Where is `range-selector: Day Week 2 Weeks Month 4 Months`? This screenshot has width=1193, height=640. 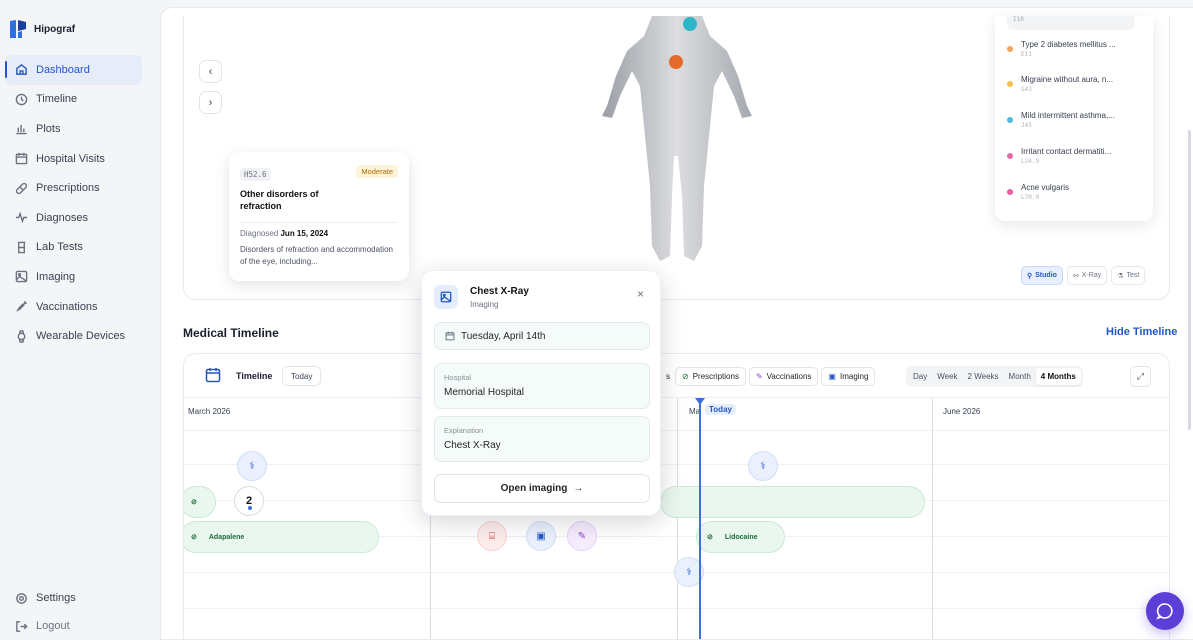 range-selector: Day Week 2 Weeks Month 4 Months is located at coordinates (994, 376).